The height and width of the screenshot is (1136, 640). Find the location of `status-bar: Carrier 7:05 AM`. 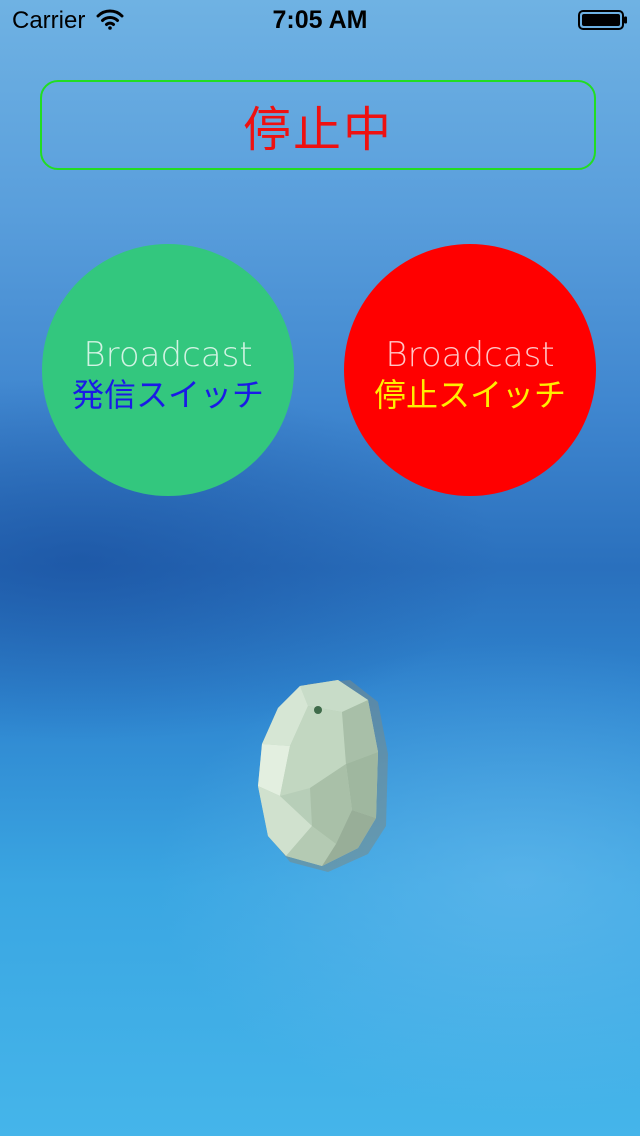

status-bar: Carrier 7:05 AM is located at coordinates (320, 20).